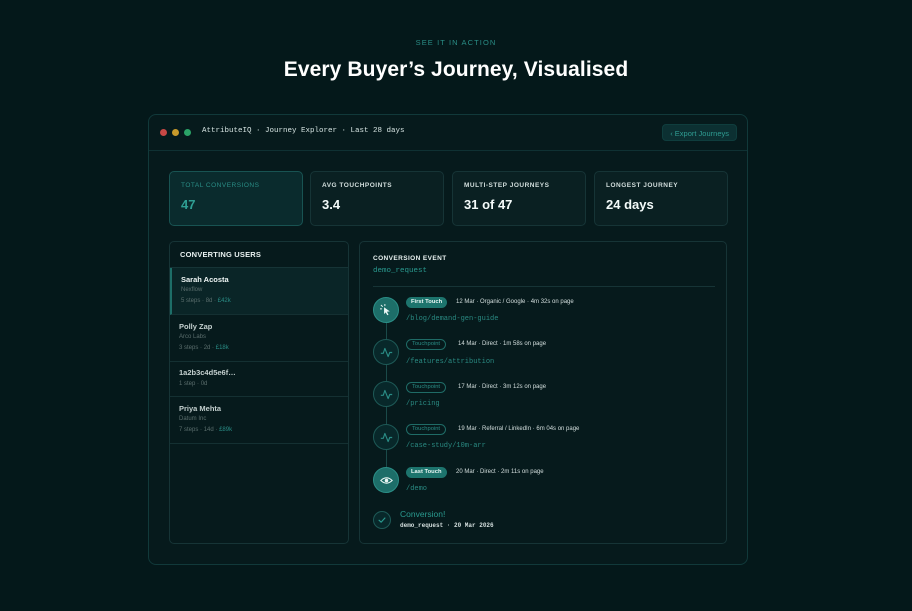 This screenshot has height=611, width=912. I want to click on section-eyebrow: SEE IT IN ACTION, so click(456, 42).